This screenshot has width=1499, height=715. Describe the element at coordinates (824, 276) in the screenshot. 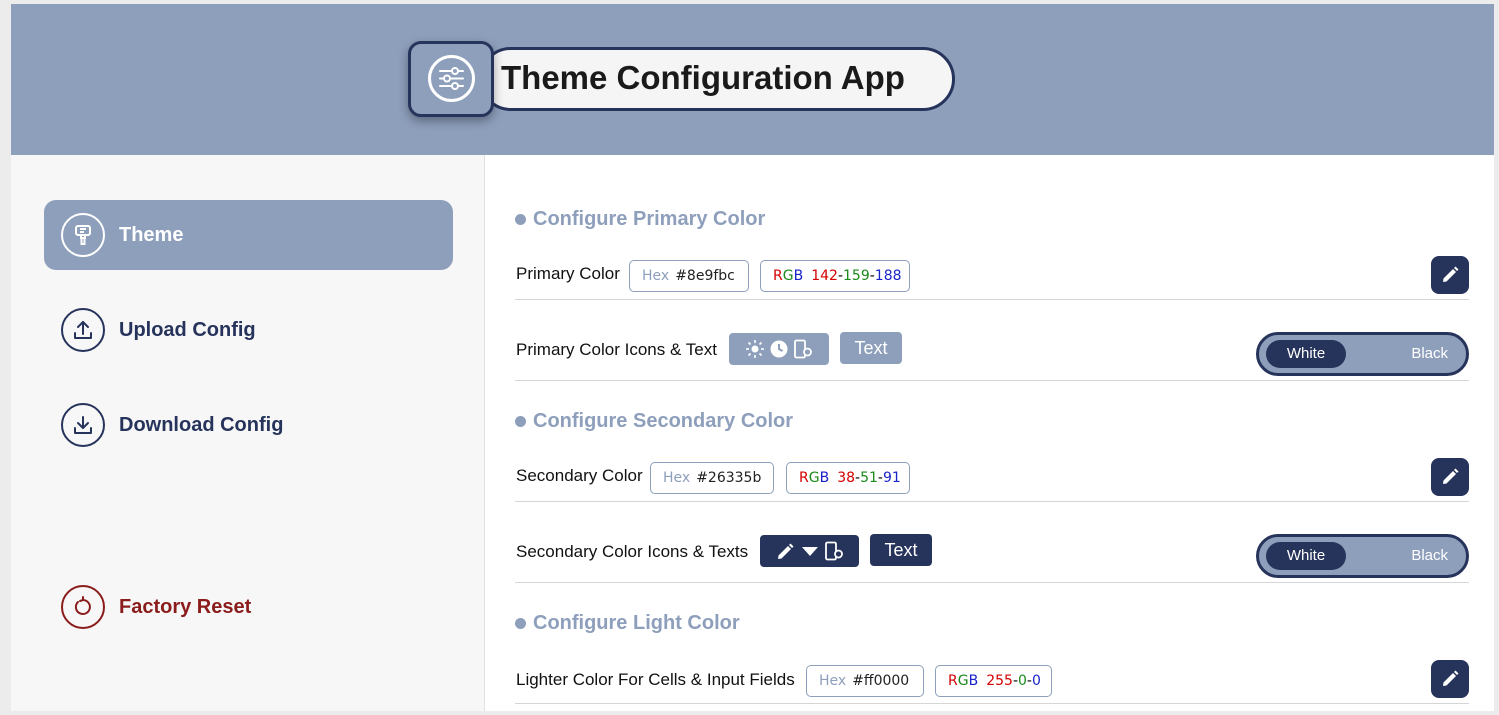

I see `rgb-value-r: 142` at that location.